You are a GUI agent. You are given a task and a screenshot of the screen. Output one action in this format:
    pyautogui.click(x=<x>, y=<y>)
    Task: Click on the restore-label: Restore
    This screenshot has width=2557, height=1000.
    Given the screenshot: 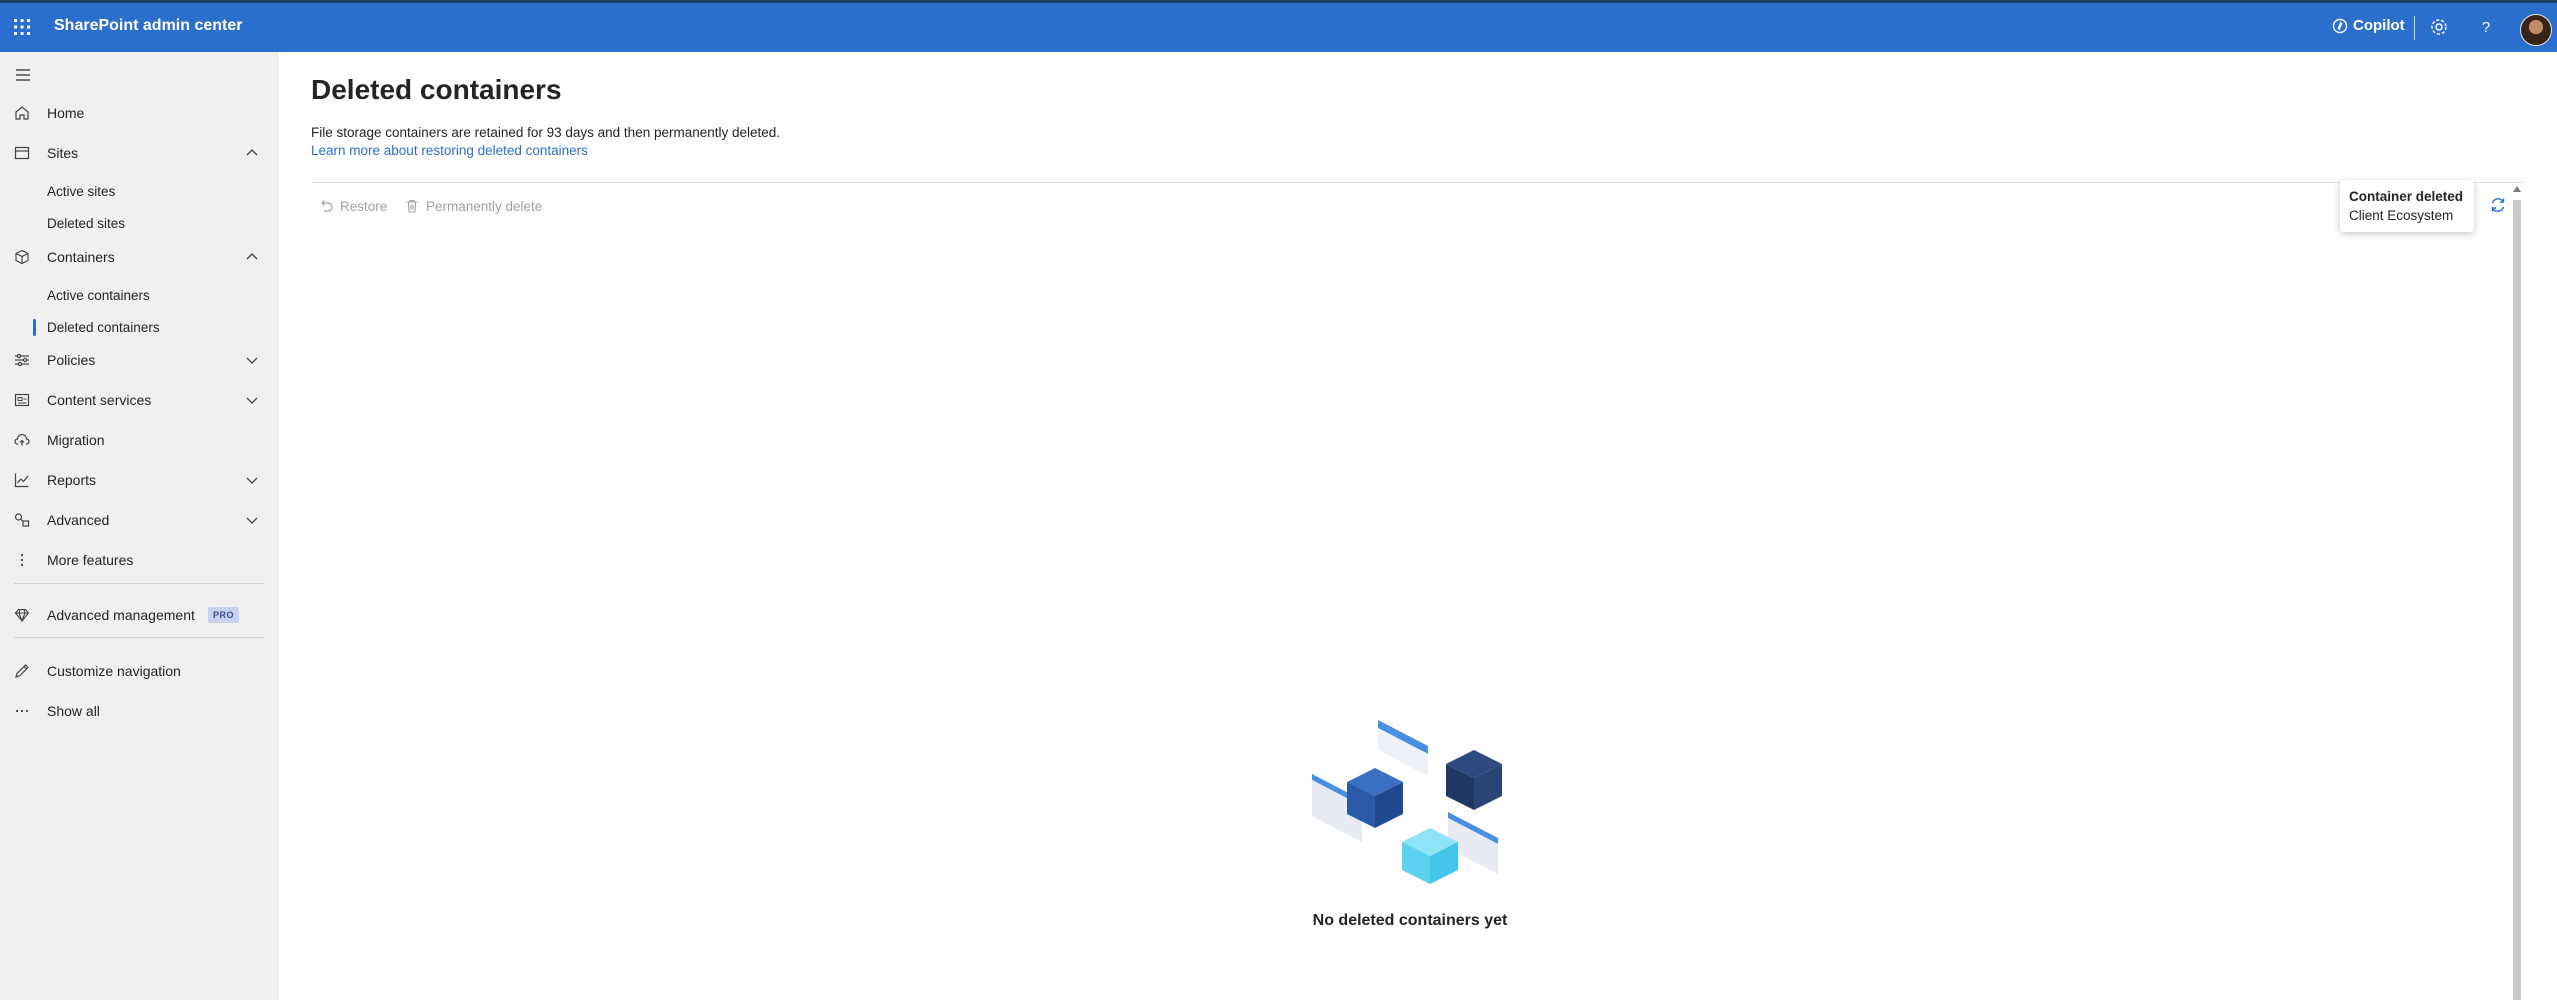 What is the action you would take?
    pyautogui.click(x=364, y=206)
    